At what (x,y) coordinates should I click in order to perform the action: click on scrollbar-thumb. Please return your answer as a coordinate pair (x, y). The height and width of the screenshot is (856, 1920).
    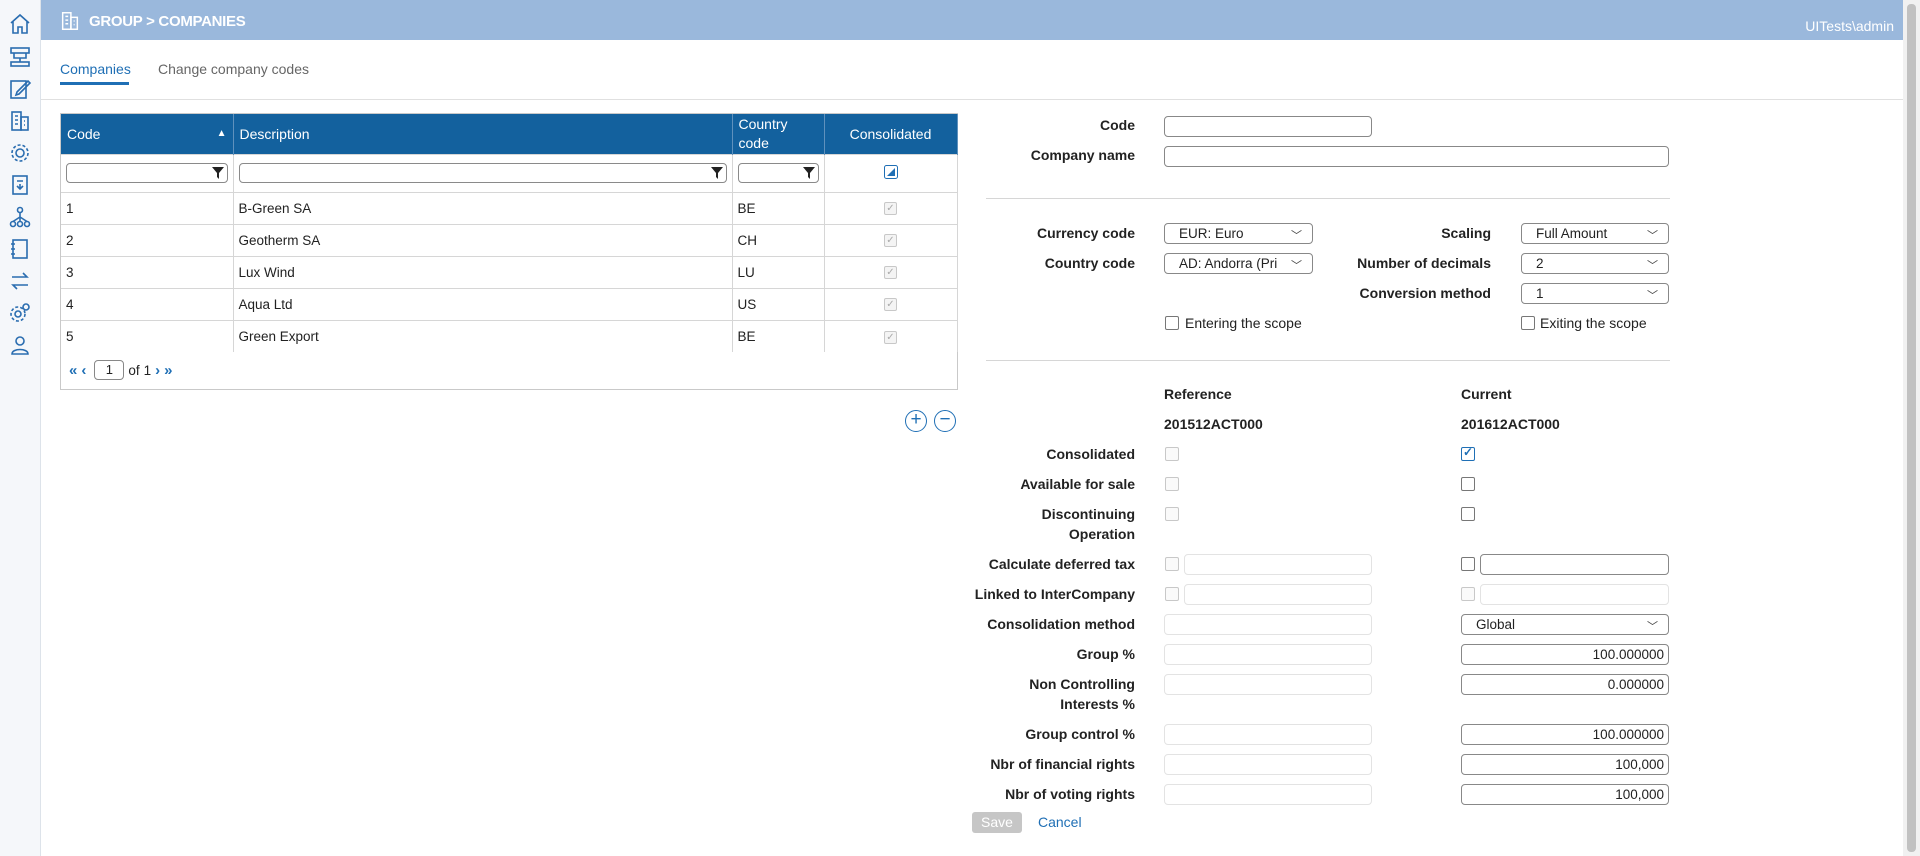
    Looking at the image, I should click on (1911, 428).